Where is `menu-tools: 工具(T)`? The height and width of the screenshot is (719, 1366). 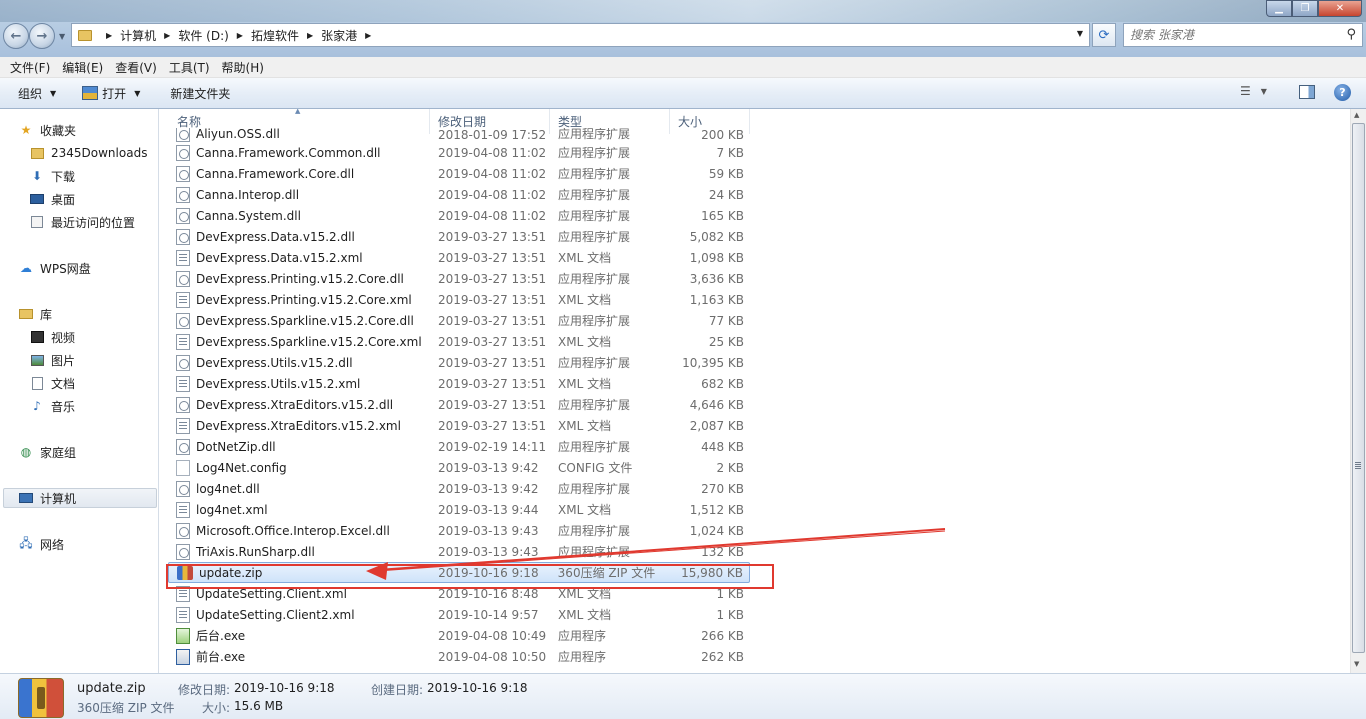 menu-tools: 工具(T) is located at coordinates (189, 67).